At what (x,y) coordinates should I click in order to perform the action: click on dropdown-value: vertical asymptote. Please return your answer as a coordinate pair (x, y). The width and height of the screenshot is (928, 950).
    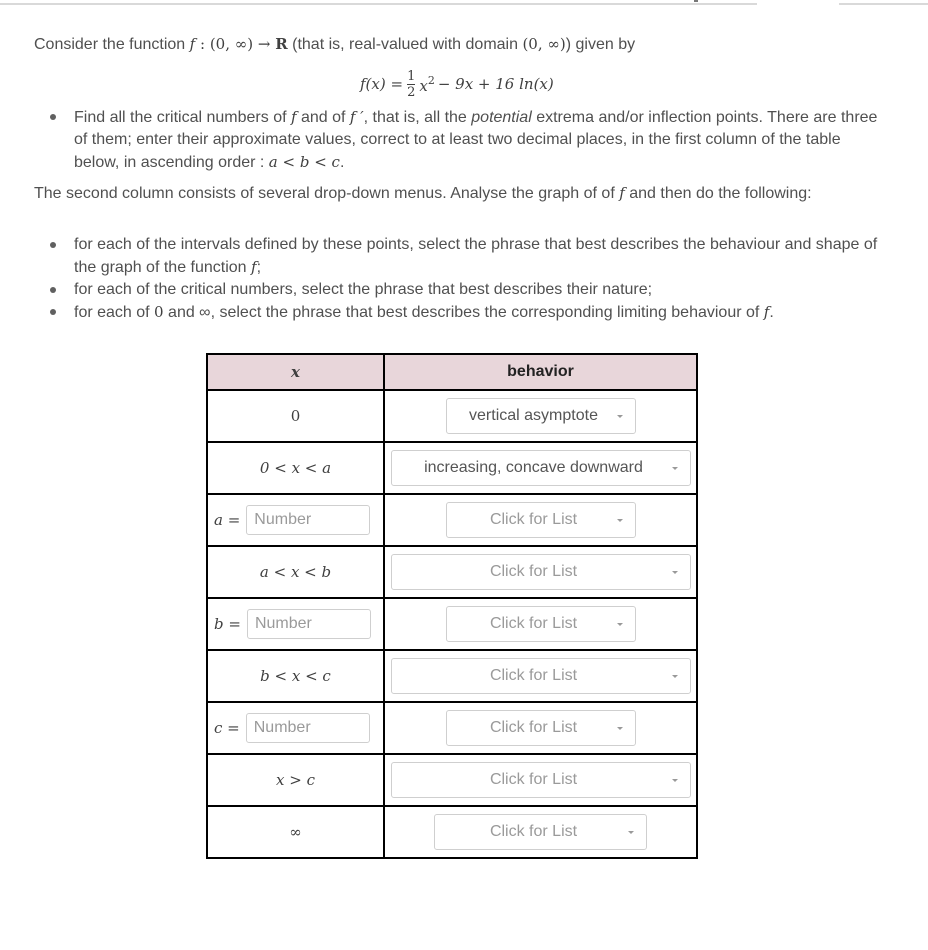
    Looking at the image, I should click on (533, 415).